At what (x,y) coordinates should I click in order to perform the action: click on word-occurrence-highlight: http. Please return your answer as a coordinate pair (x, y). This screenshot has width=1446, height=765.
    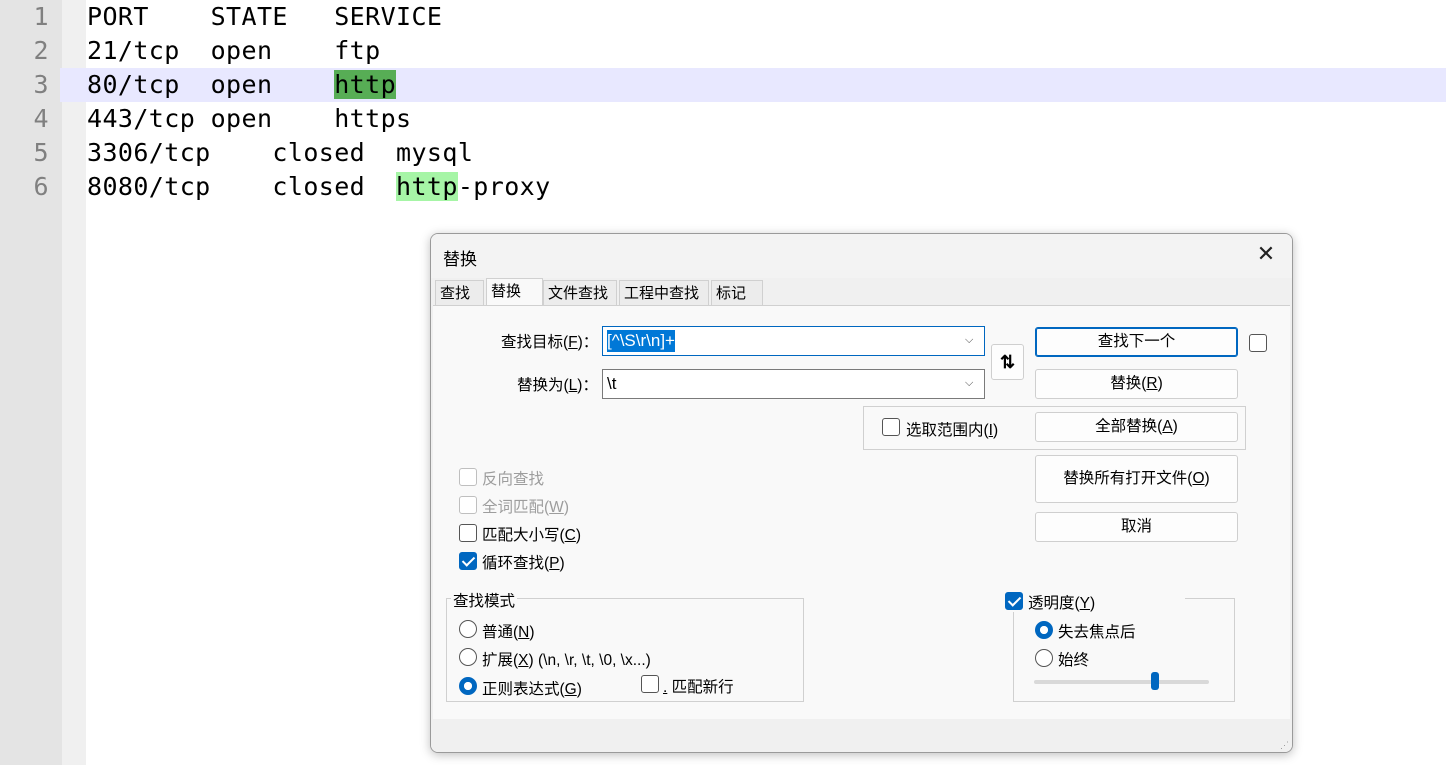
    Looking at the image, I should click on (427, 186).